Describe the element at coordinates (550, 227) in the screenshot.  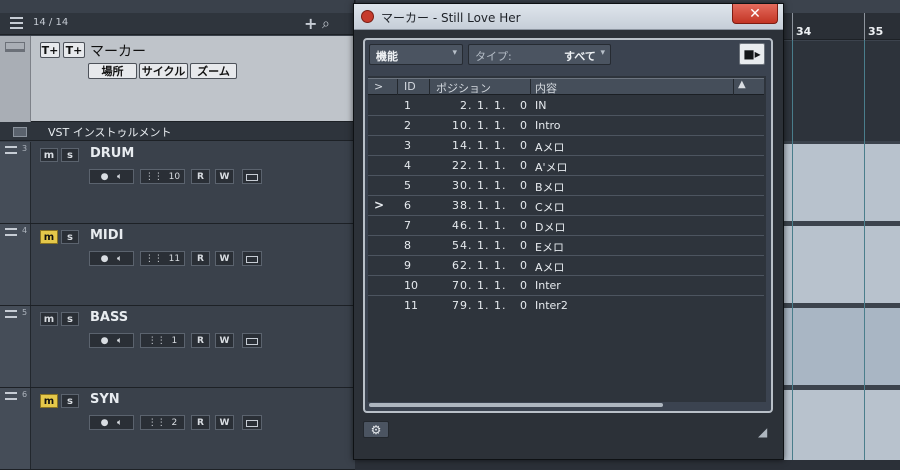
I see `marker-description: Dメロ` at that location.